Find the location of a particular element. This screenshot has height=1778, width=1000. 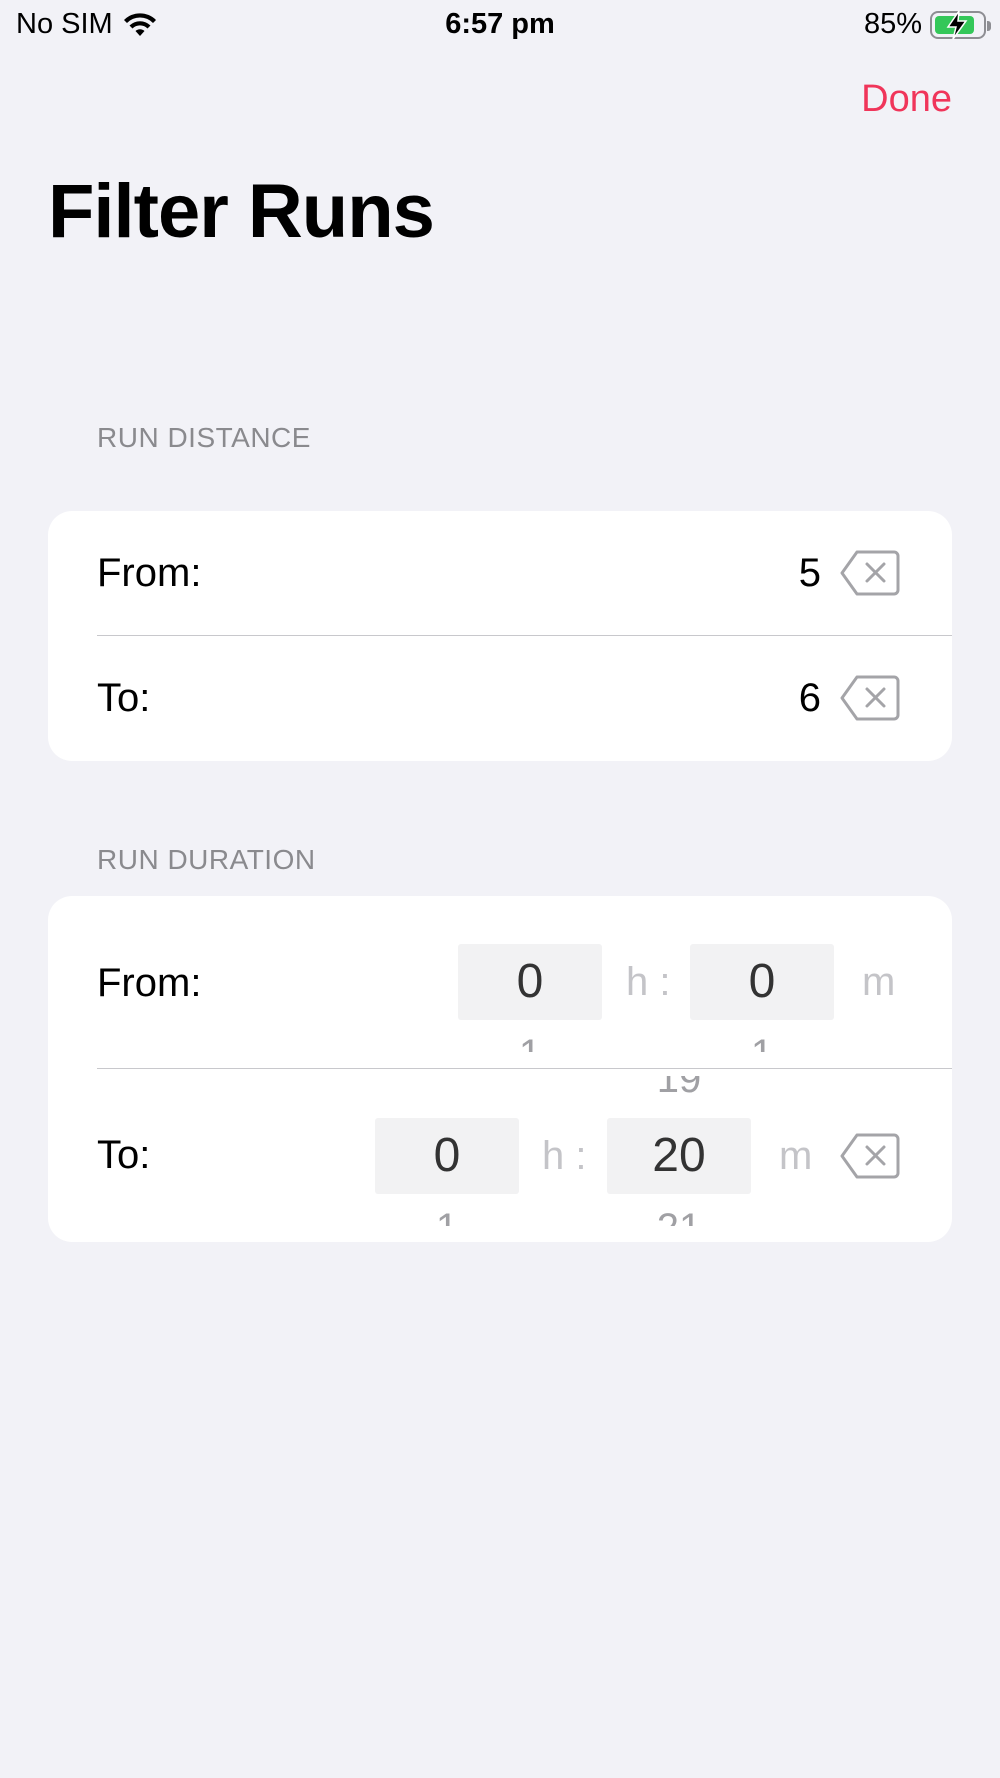

distance-from-value: 5 is located at coordinates (810, 573).